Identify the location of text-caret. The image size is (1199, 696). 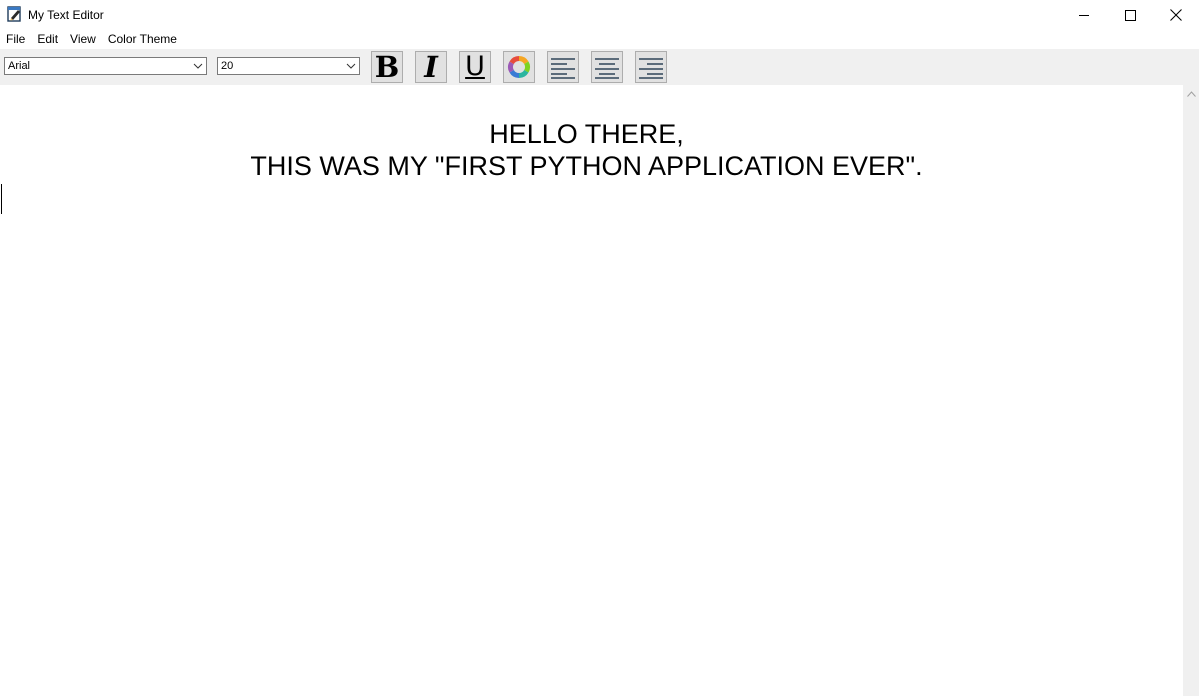
(1, 199).